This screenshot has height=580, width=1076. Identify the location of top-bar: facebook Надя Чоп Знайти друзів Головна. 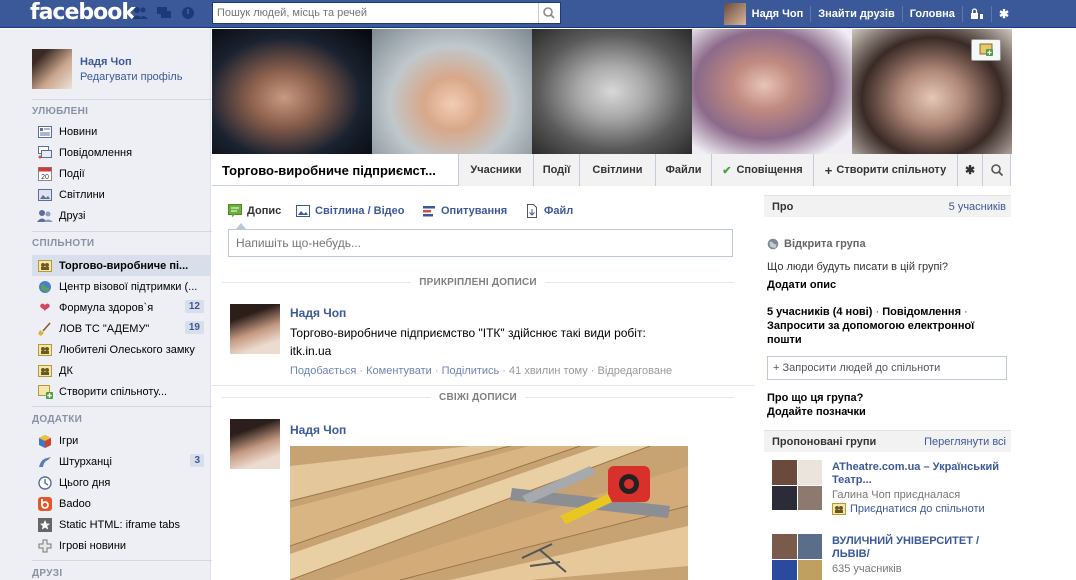
(538, 14).